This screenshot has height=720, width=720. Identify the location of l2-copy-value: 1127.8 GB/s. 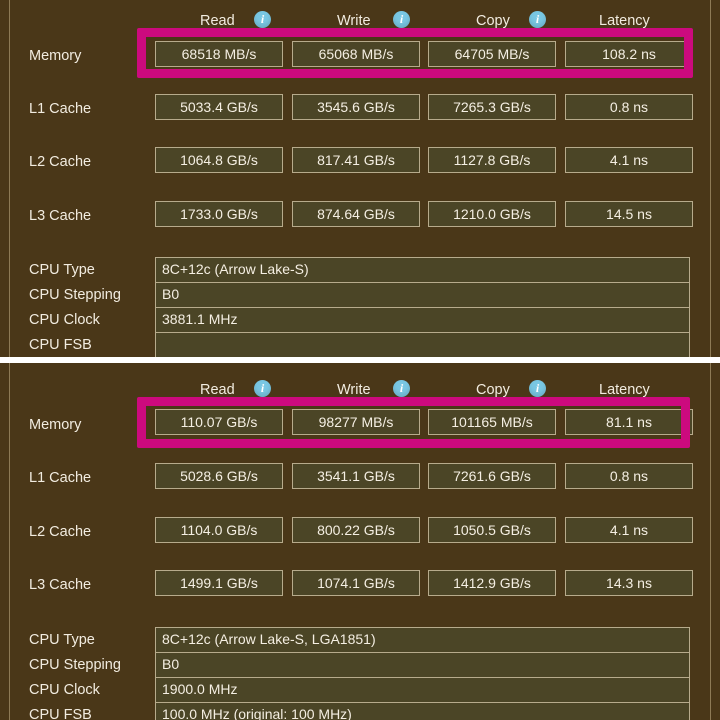
(492, 160).